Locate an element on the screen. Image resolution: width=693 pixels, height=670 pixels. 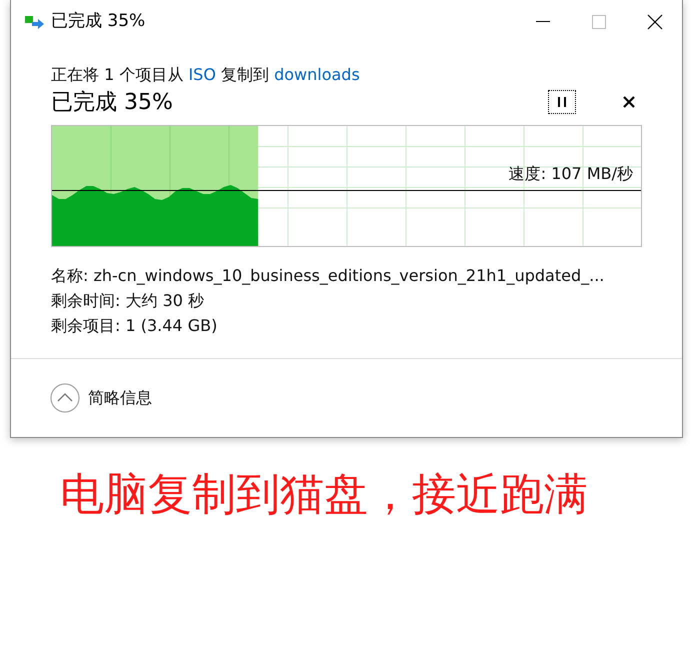
caption: 电脑复制到猫盘，接近跑满 is located at coordinates (324, 495).